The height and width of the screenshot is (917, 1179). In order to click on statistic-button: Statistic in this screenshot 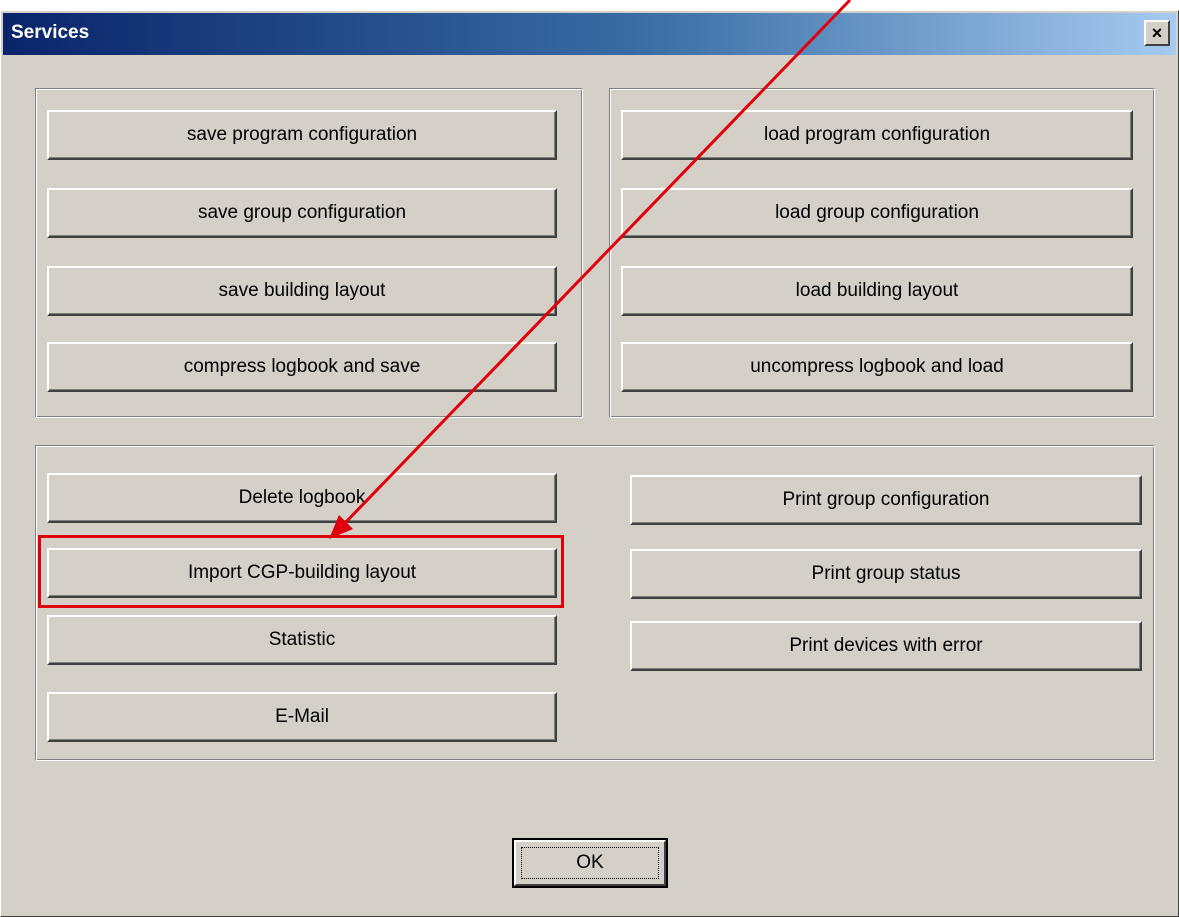, I will do `click(302, 640)`.